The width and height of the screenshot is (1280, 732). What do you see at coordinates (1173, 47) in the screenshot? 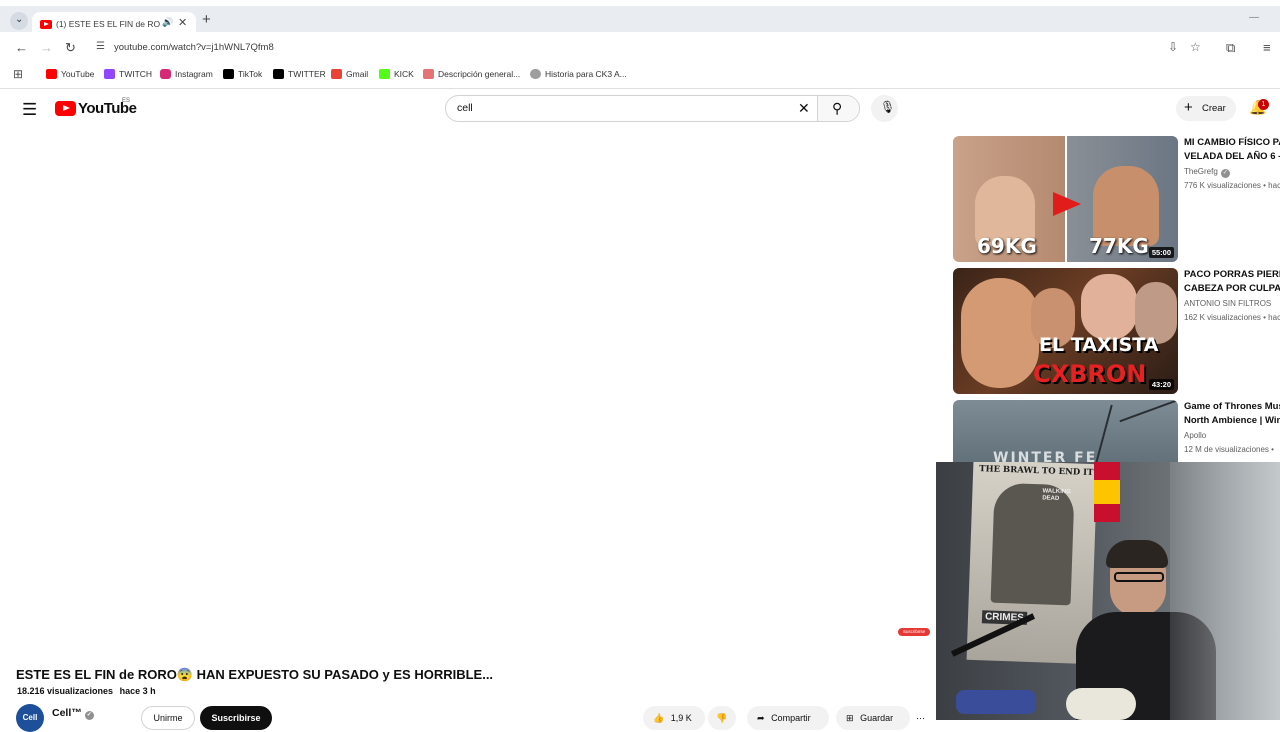
I see `install-app-icon: ⇩` at bounding box center [1173, 47].